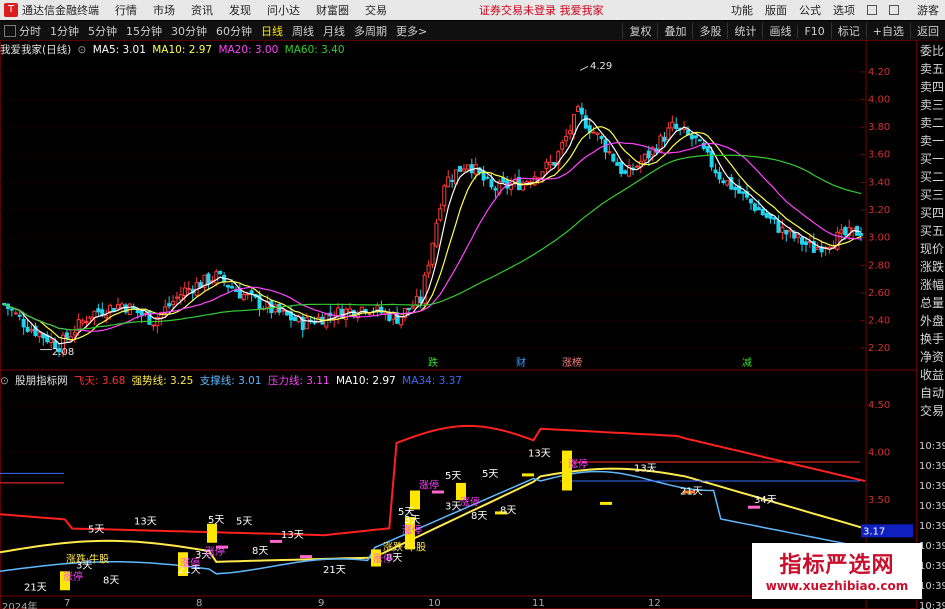 The height and width of the screenshot is (609, 945). Describe the element at coordinates (4, 381) in the screenshot. I see `indicator-toggle-icon: ⊙` at that location.